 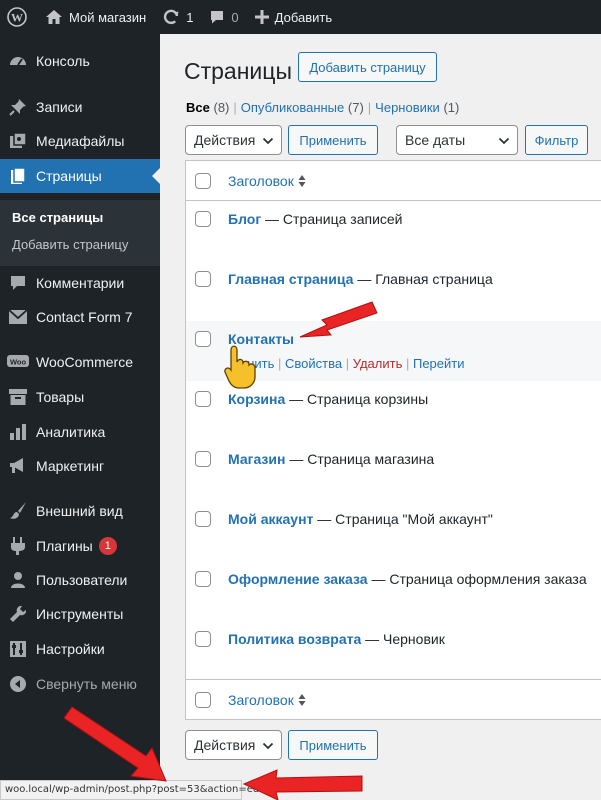 What do you see at coordinates (403, 519) in the screenshot?
I see `row-state: — Страница "Мой аккаунт"` at bounding box center [403, 519].